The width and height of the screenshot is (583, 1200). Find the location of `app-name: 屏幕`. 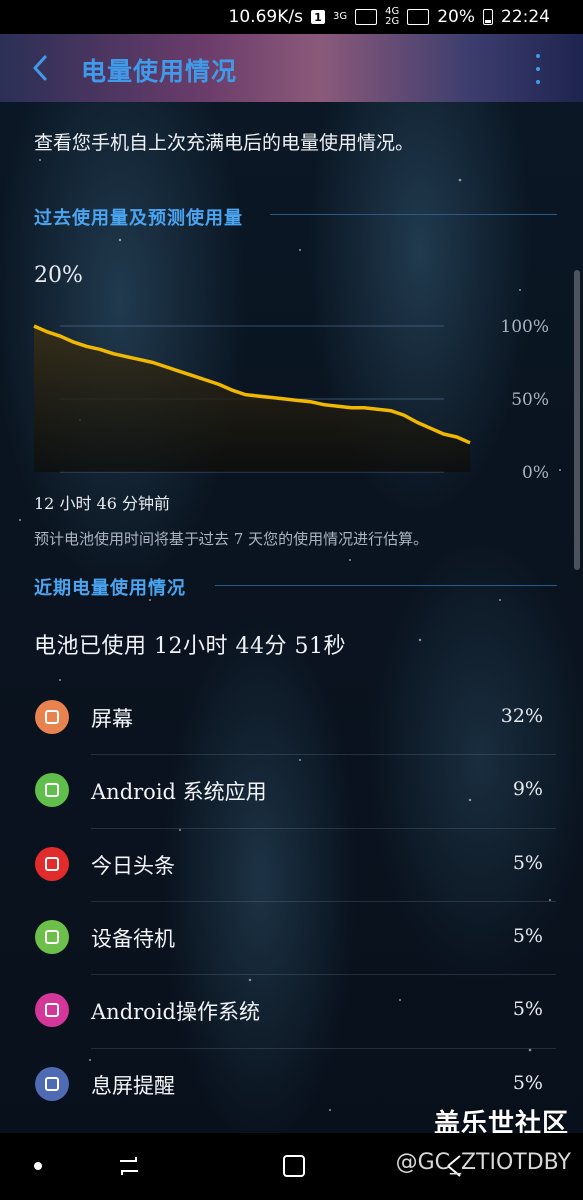

app-name: 屏幕 is located at coordinates (112, 719).